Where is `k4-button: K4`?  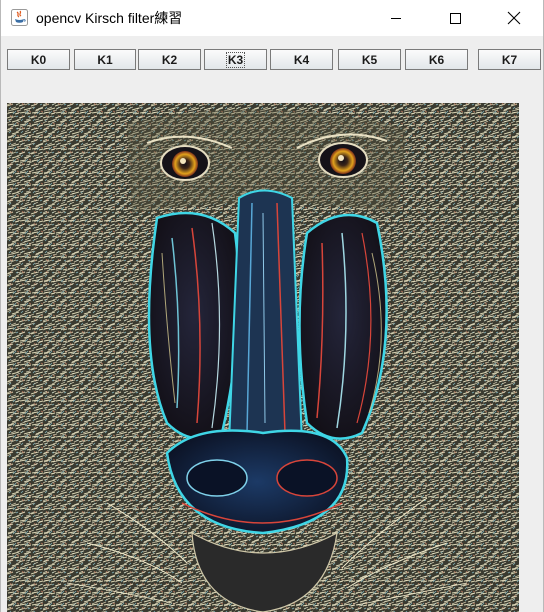
k4-button: K4 is located at coordinates (301, 59).